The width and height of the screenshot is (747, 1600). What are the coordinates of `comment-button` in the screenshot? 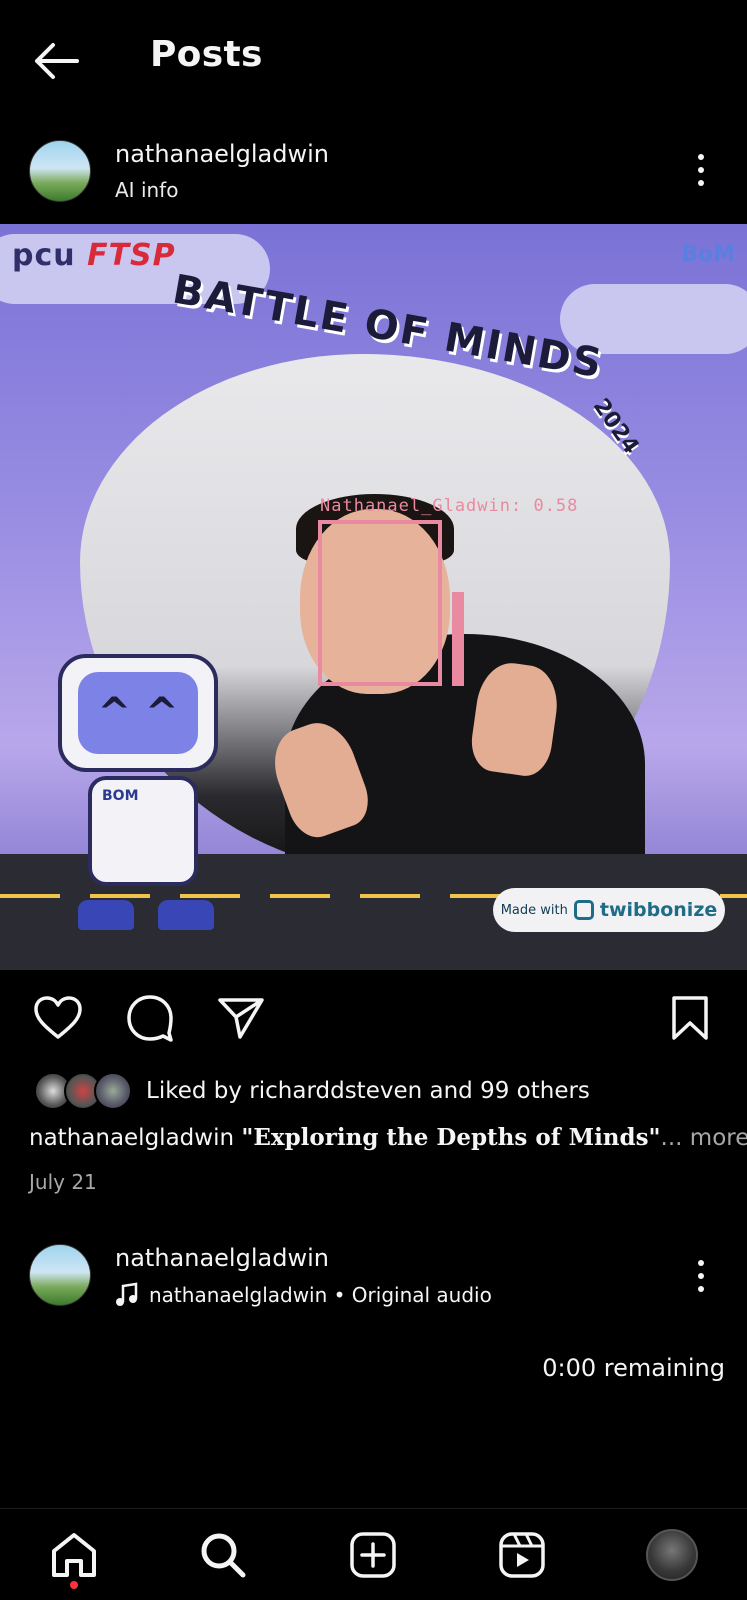 It's located at (150, 1018).